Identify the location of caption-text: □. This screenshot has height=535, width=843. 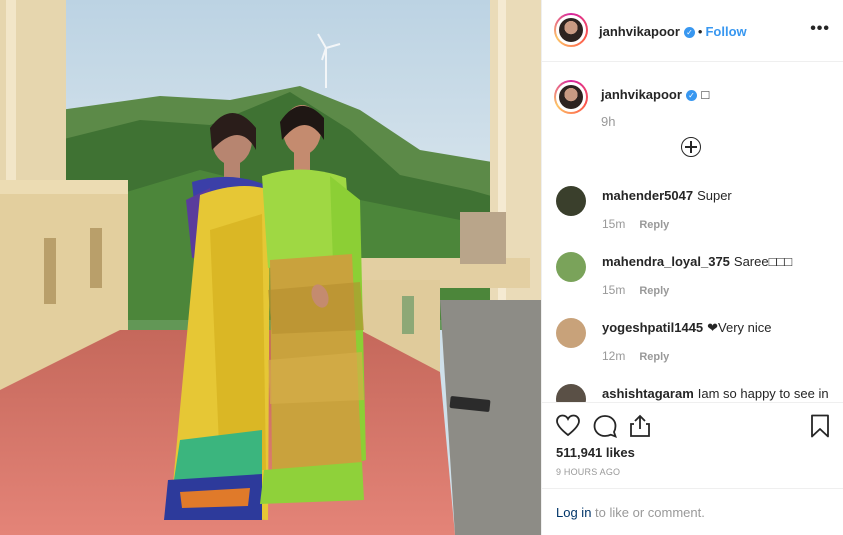
(705, 94).